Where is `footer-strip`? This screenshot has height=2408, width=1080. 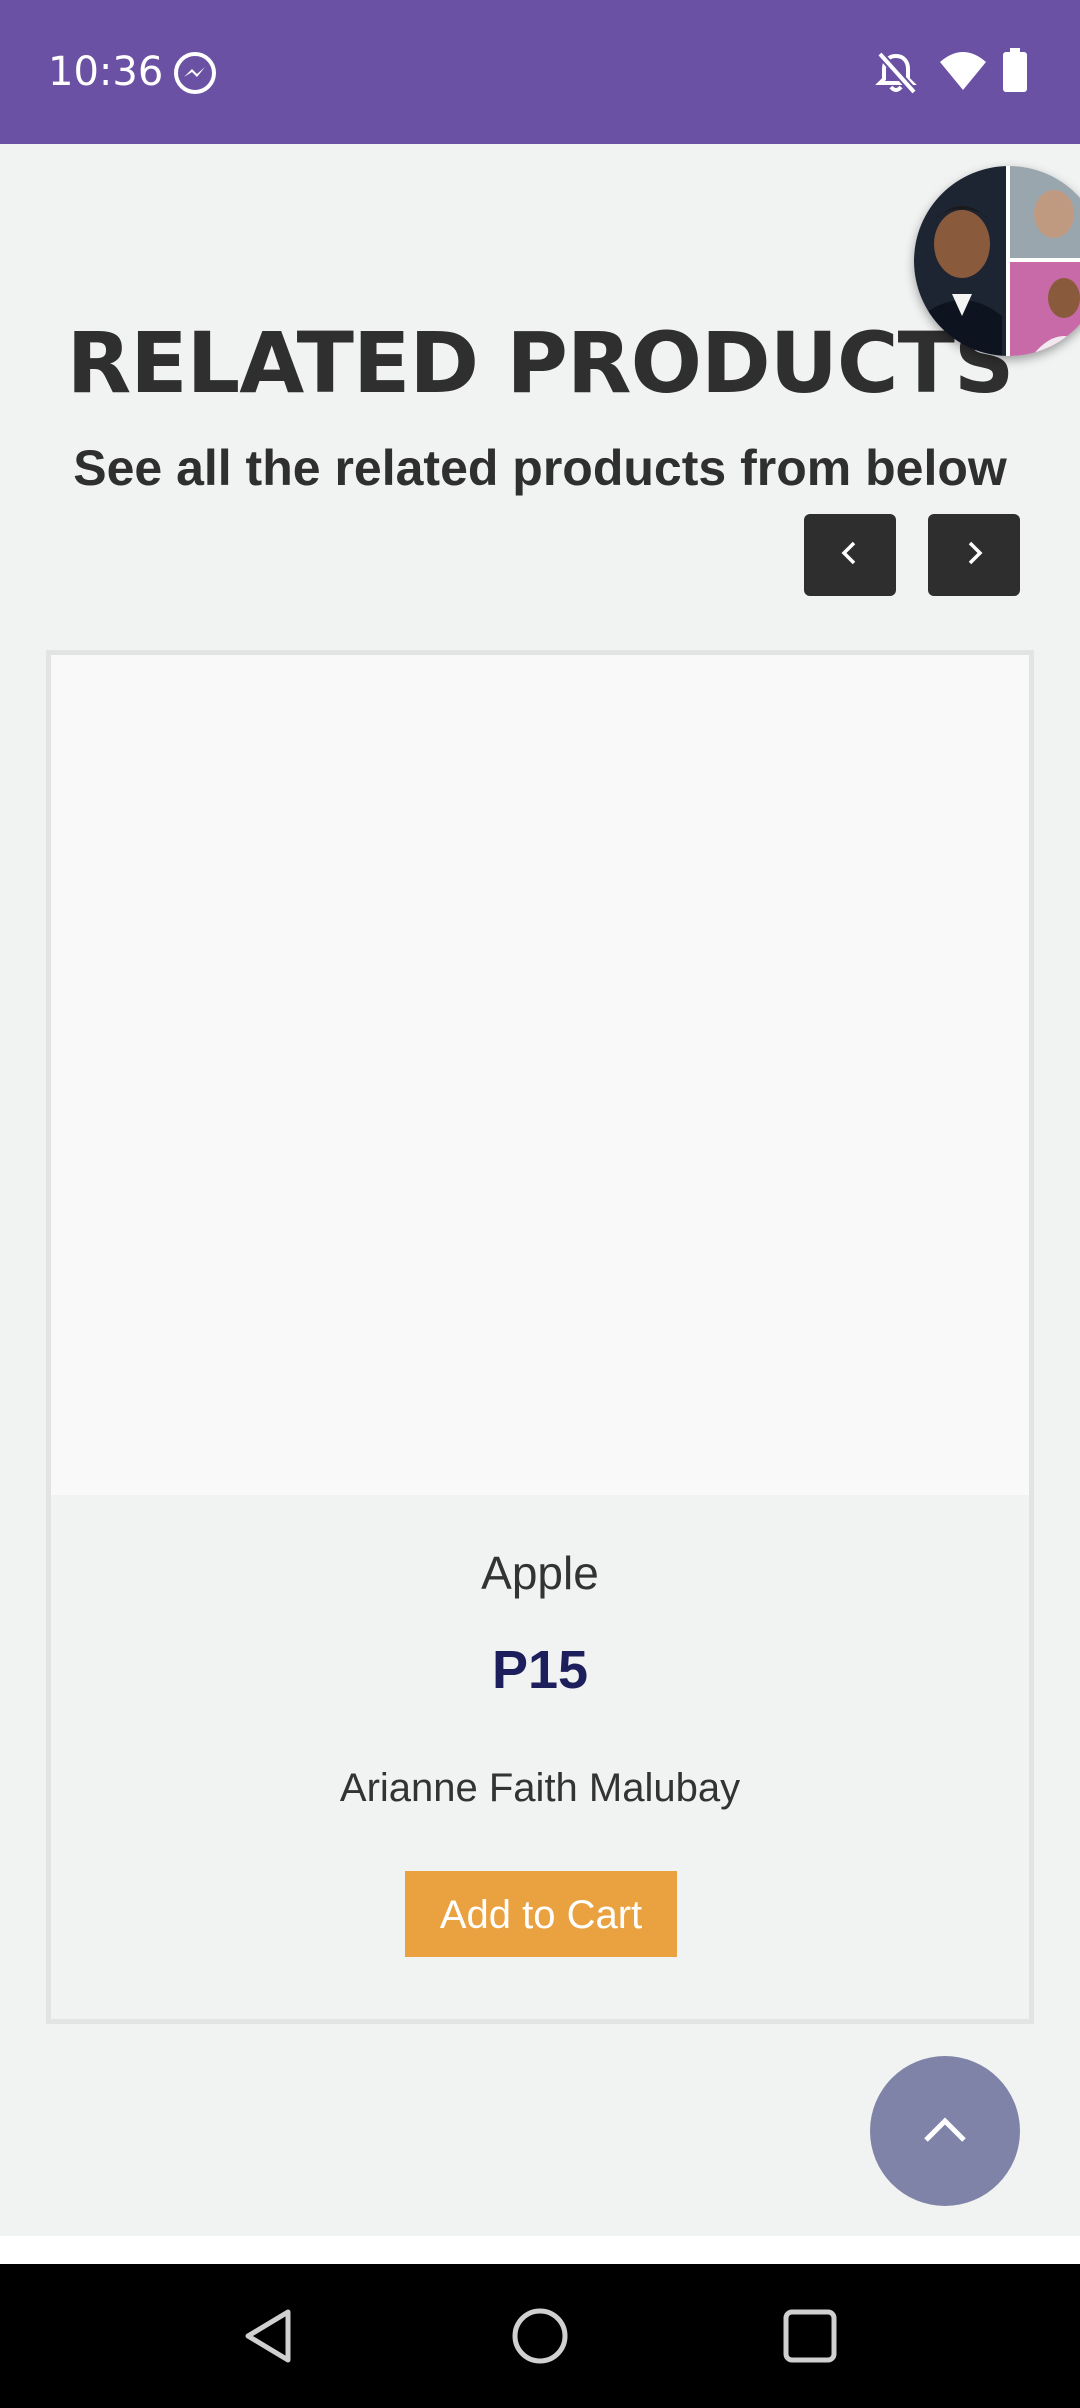 footer-strip is located at coordinates (540, 2250).